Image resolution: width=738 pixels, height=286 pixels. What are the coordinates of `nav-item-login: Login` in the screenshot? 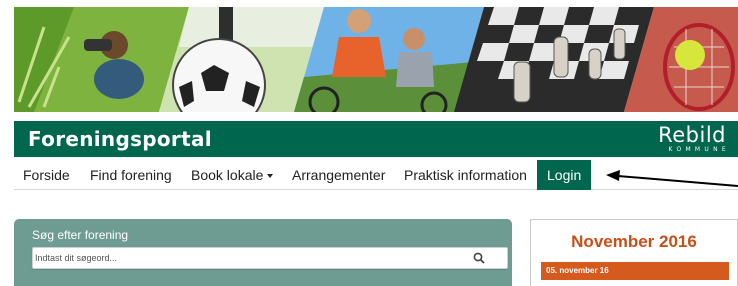 It's located at (564, 175).